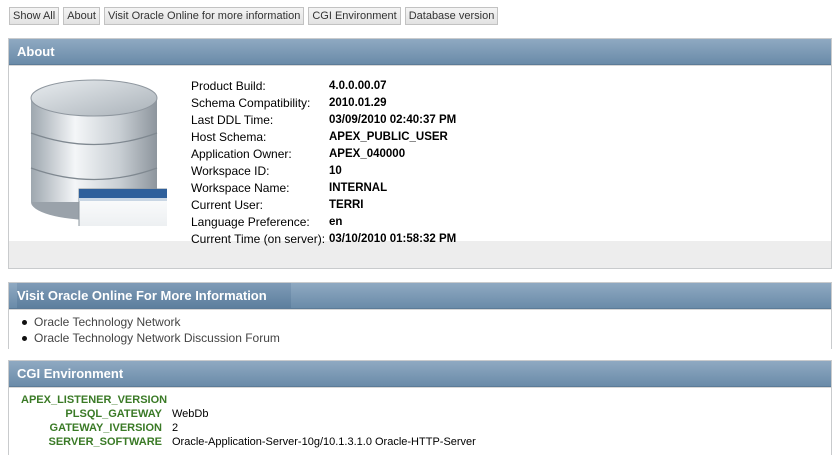  Describe the element at coordinates (105, 428) in the screenshot. I see `cgi-key: GATEWAY_IVERSION` at that location.